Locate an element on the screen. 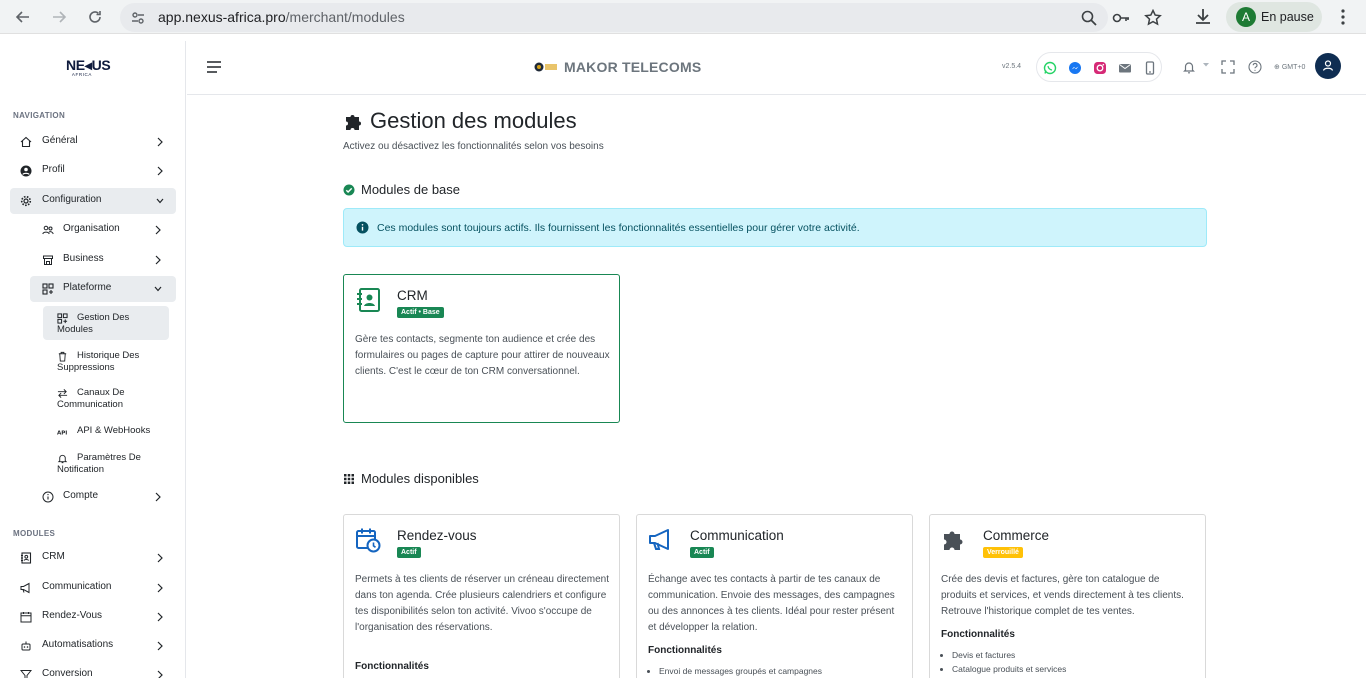 The image size is (1366, 678). page-title: Gestion des modules is located at coordinates (460, 121).